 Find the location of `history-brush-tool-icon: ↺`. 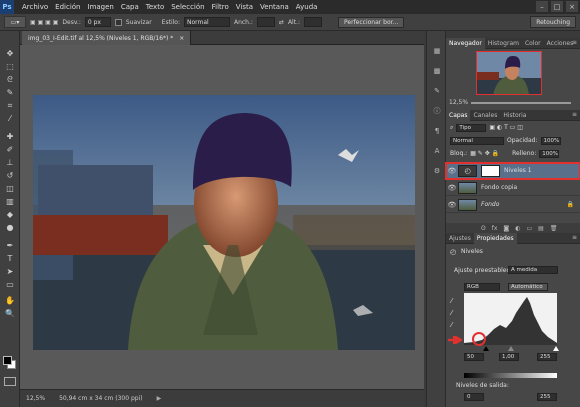

history-brush-tool-icon: ↺ is located at coordinates (10, 176).